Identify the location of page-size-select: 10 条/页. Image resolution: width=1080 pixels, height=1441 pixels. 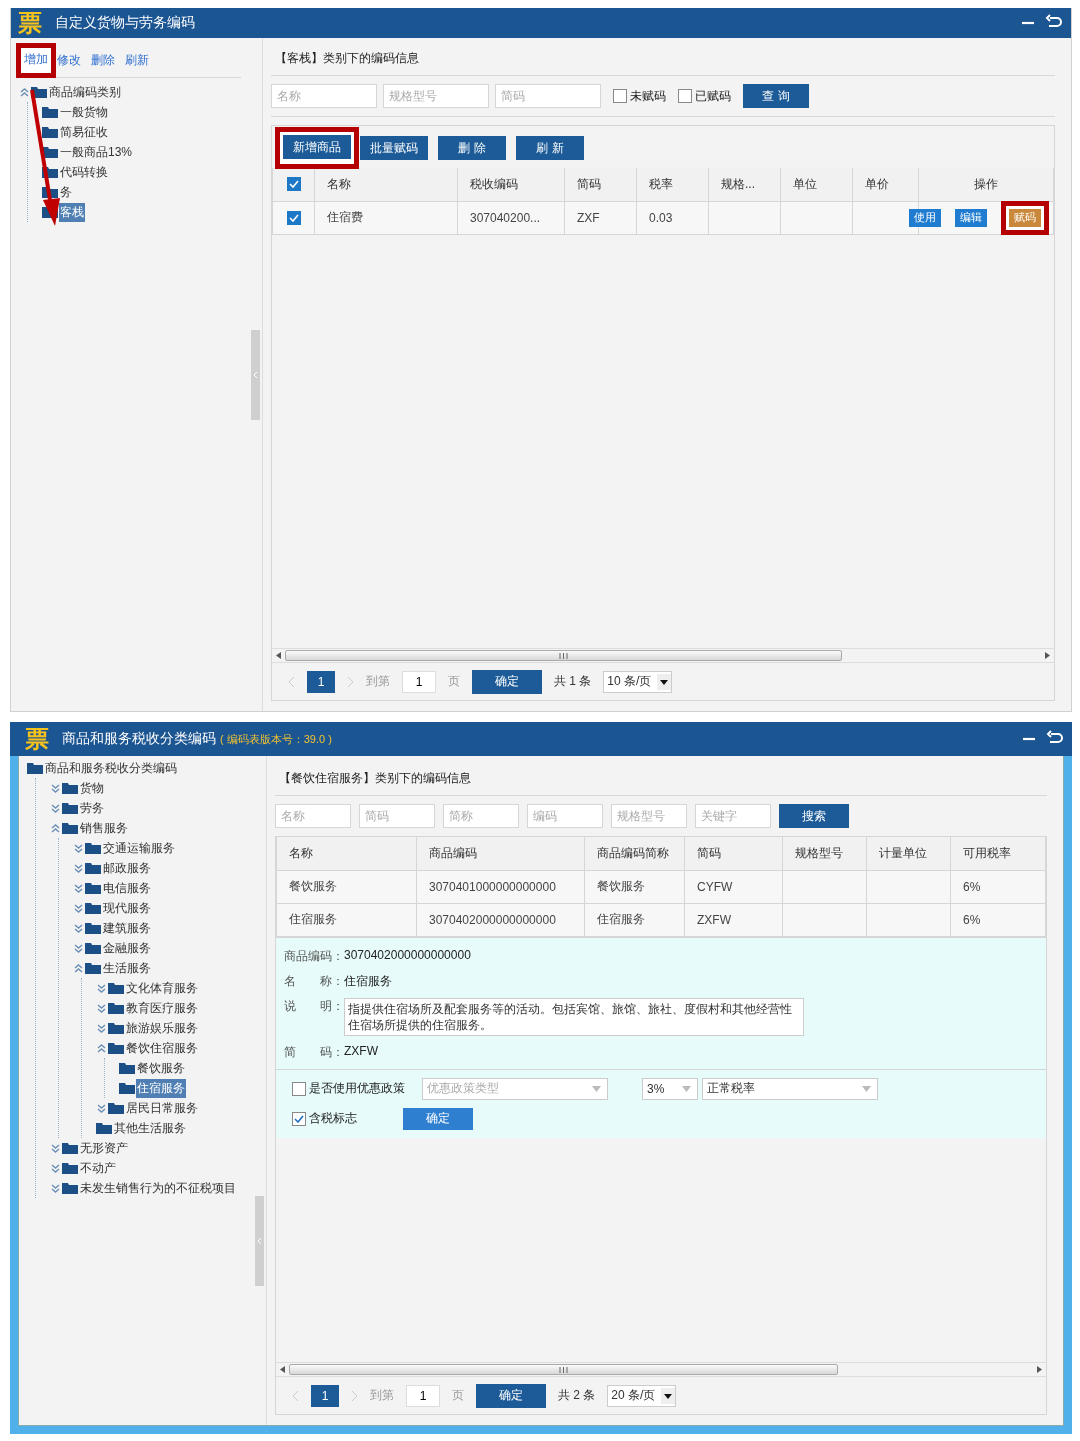
(638, 681).